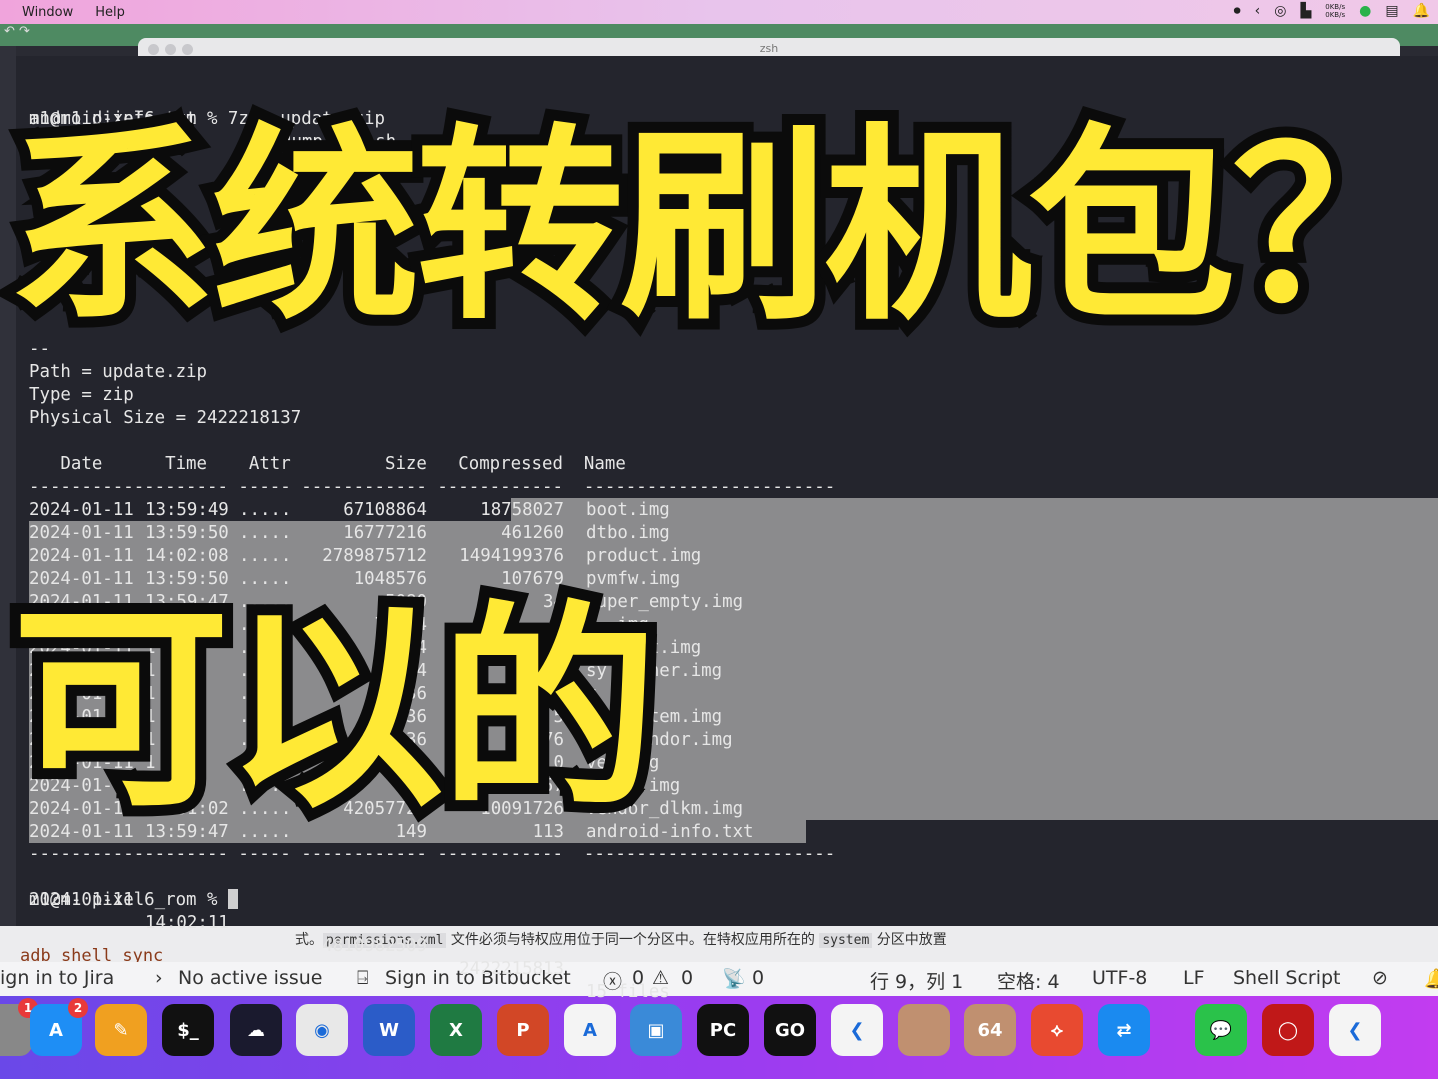 Image resolution: width=1438 pixels, height=1079 pixels. Describe the element at coordinates (187, 923) in the screenshot. I see `total-time: 14:02:11` at that location.